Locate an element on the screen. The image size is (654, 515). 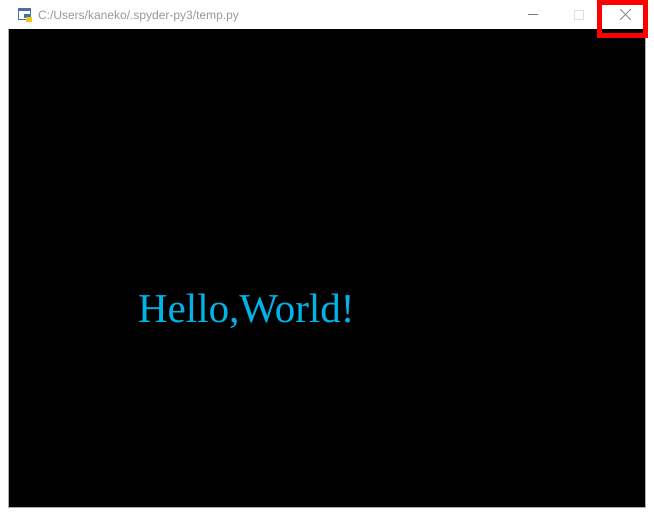
hello-text: Hello,World! is located at coordinates (246, 308).